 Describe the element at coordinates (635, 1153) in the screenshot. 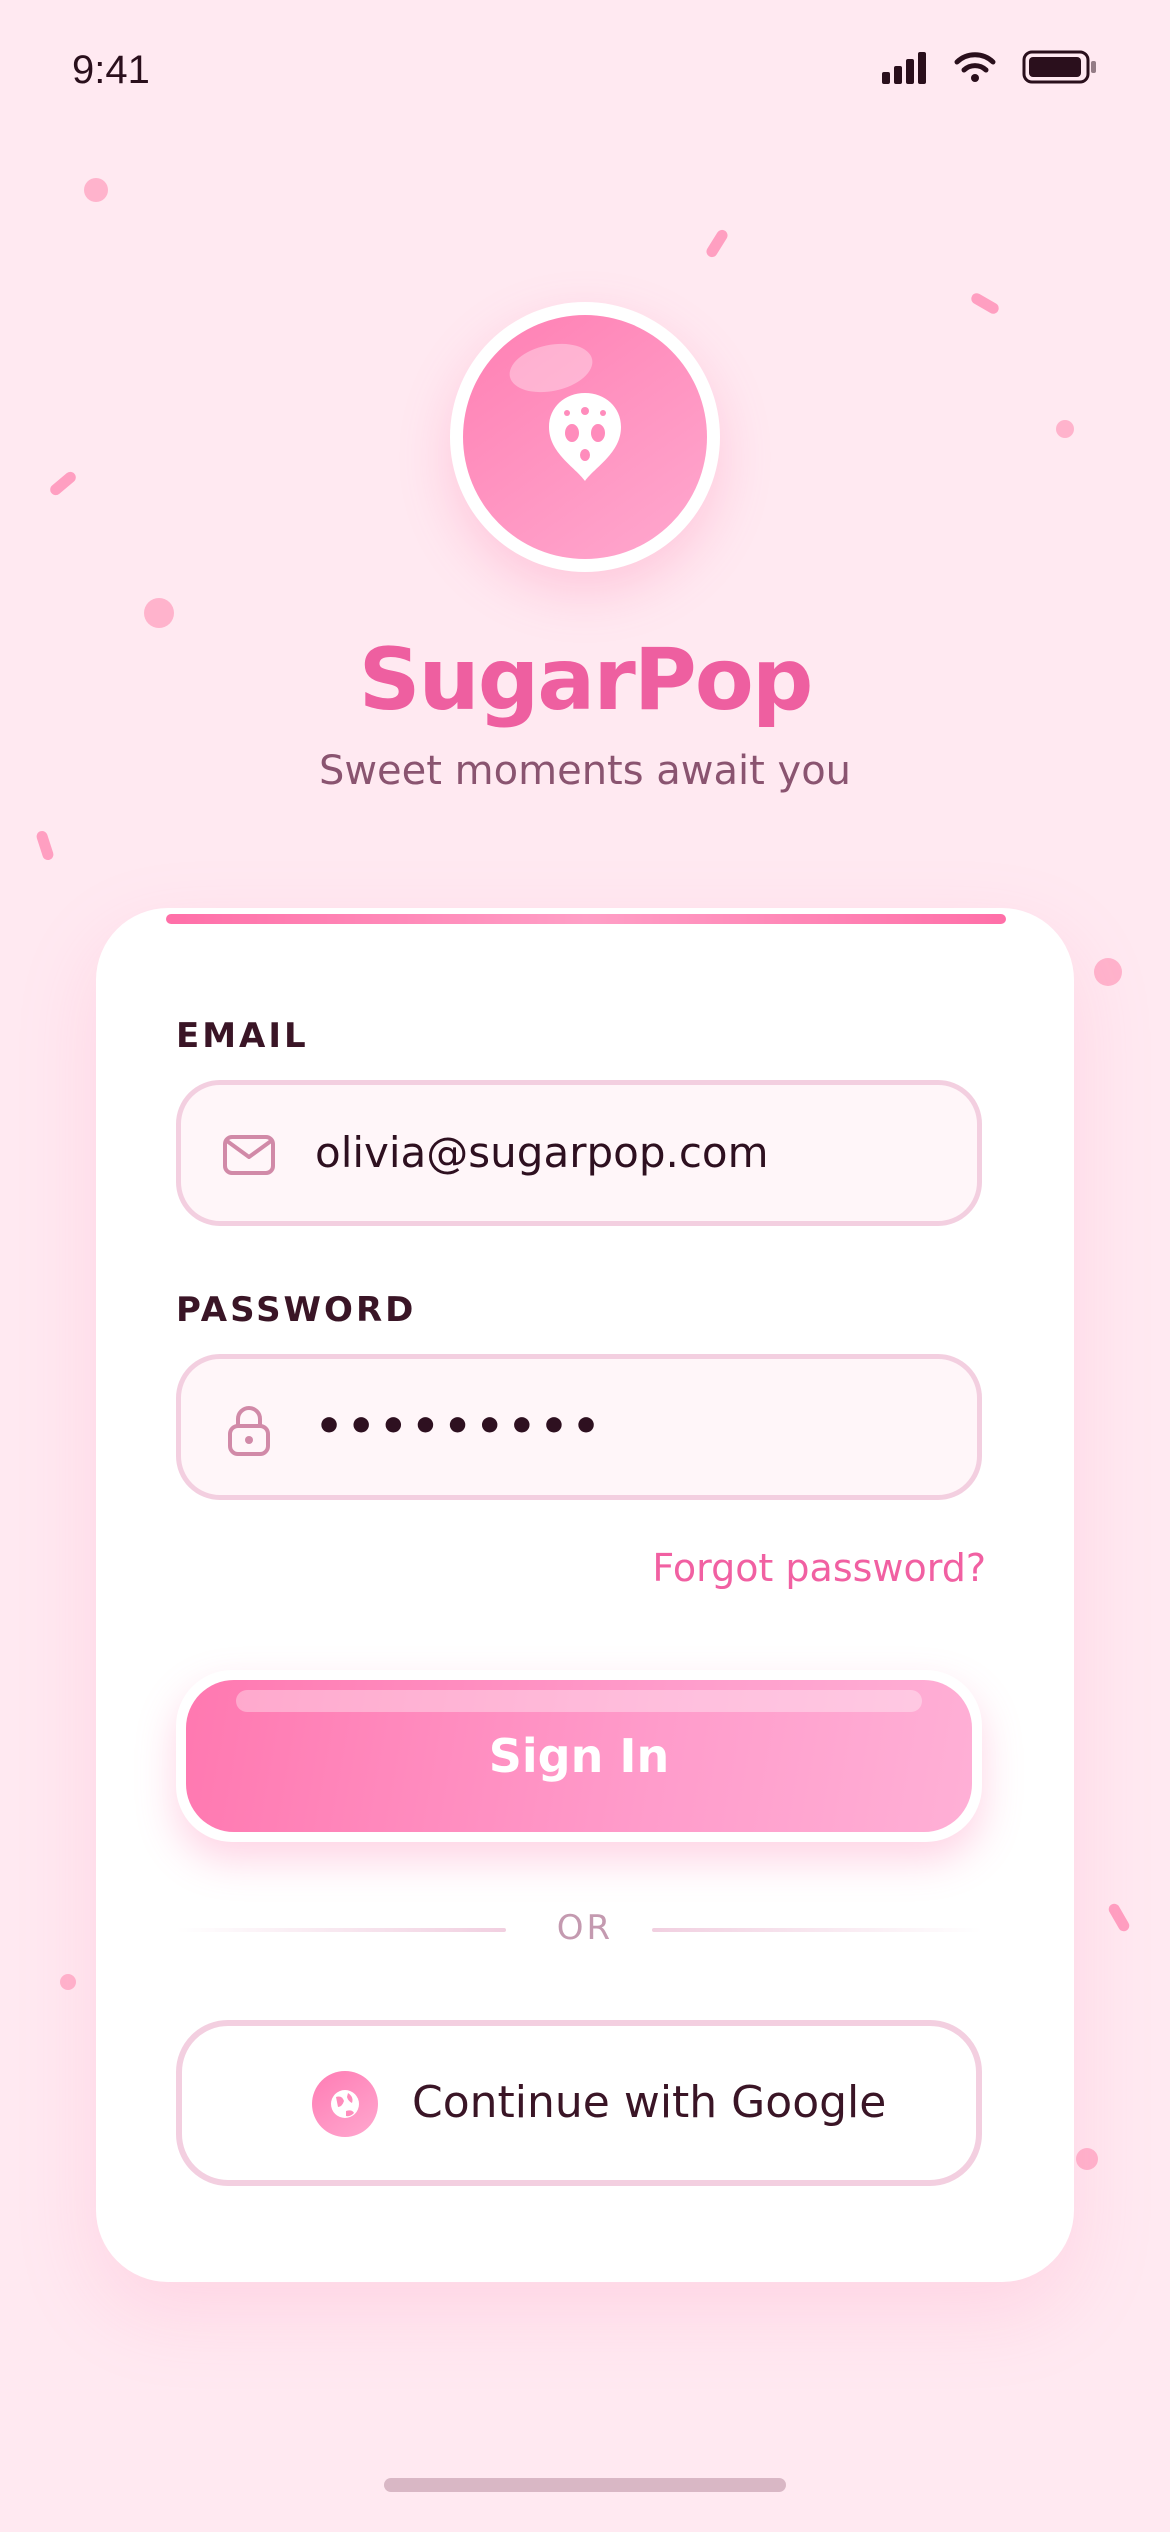

I see `email-input` at that location.